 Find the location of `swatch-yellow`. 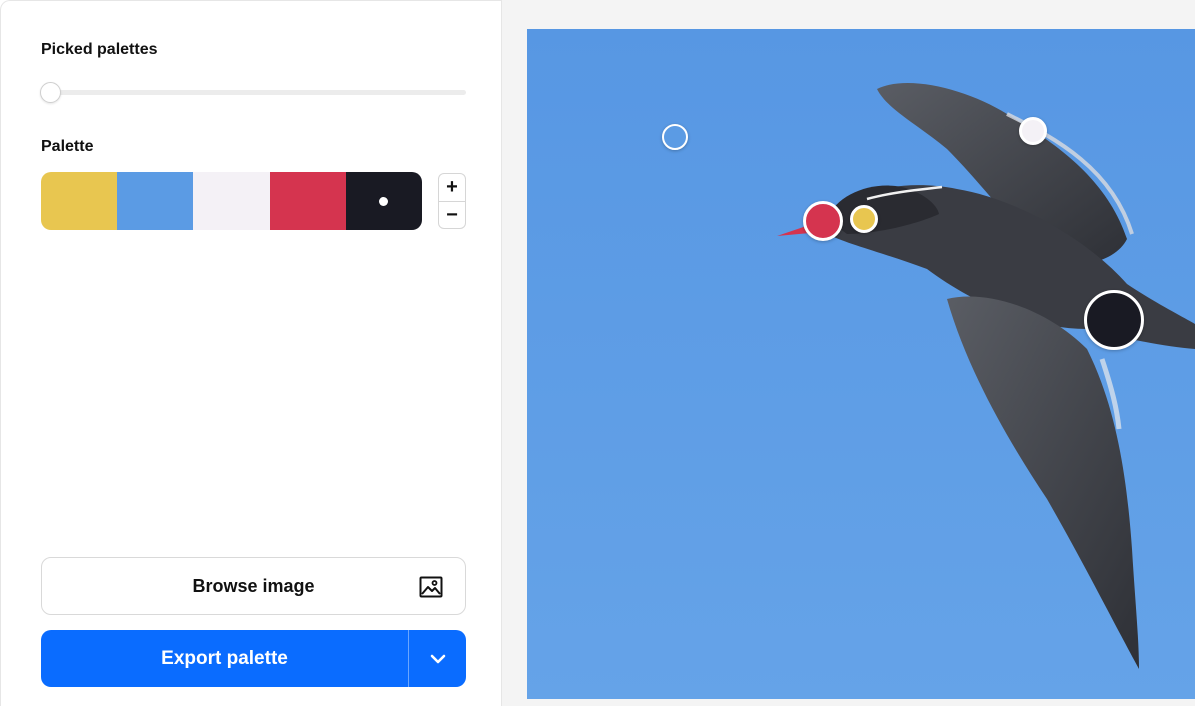

swatch-yellow is located at coordinates (79, 201).